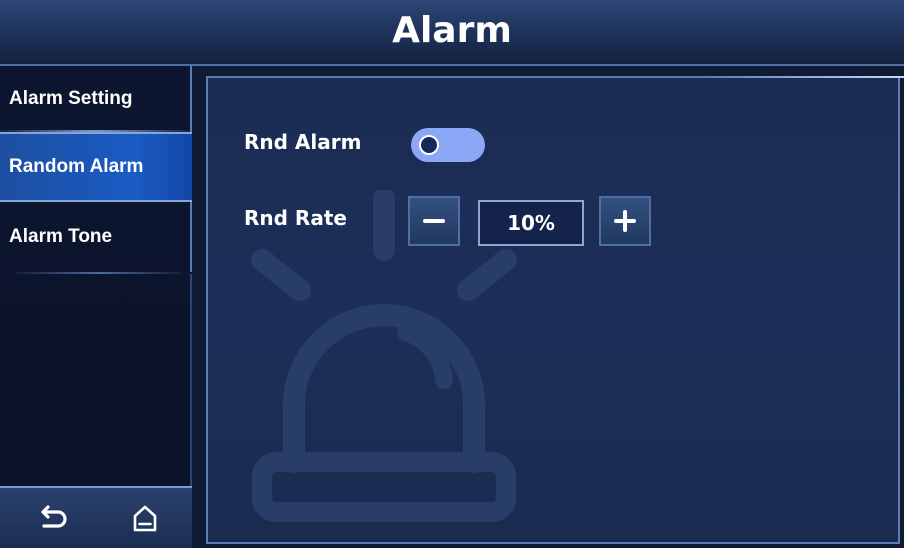  I want to click on rnd-alarm-toggle, so click(448, 145).